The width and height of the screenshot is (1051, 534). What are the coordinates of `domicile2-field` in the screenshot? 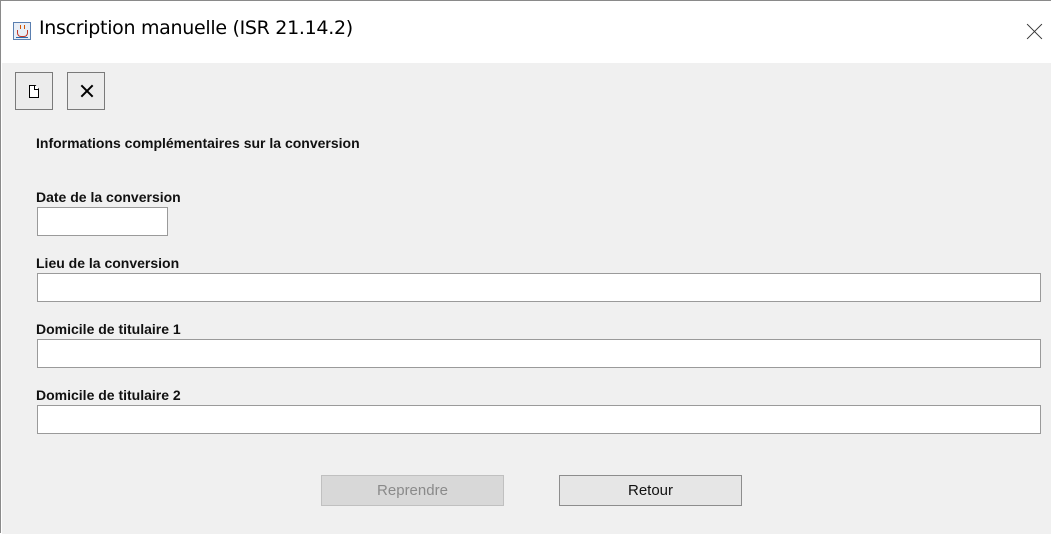 It's located at (539, 419).